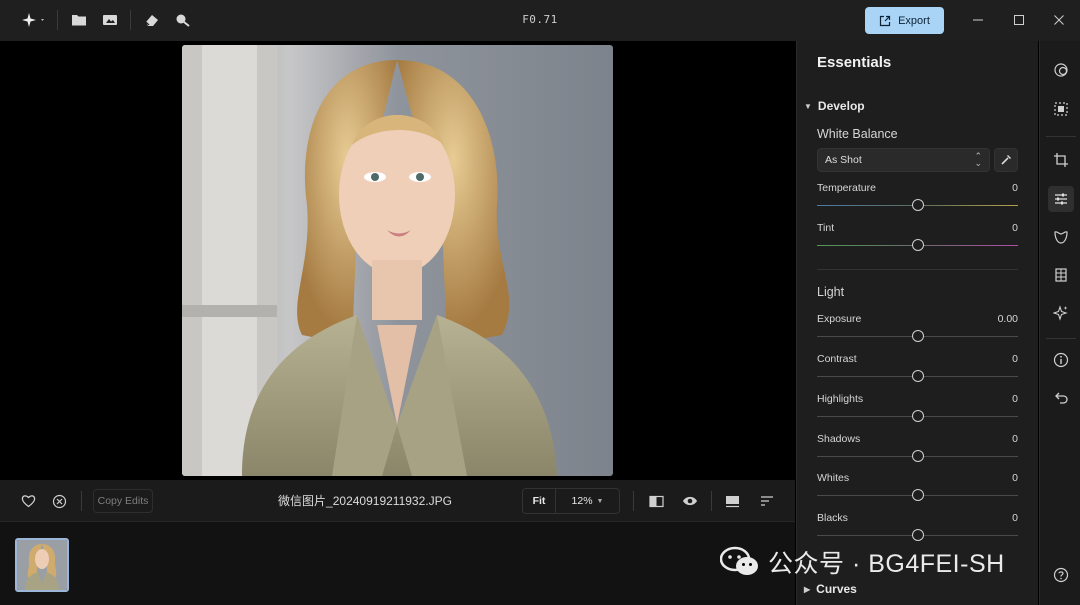 The image size is (1080, 605). I want to click on tint-slider: Tint 0, so click(917, 239).